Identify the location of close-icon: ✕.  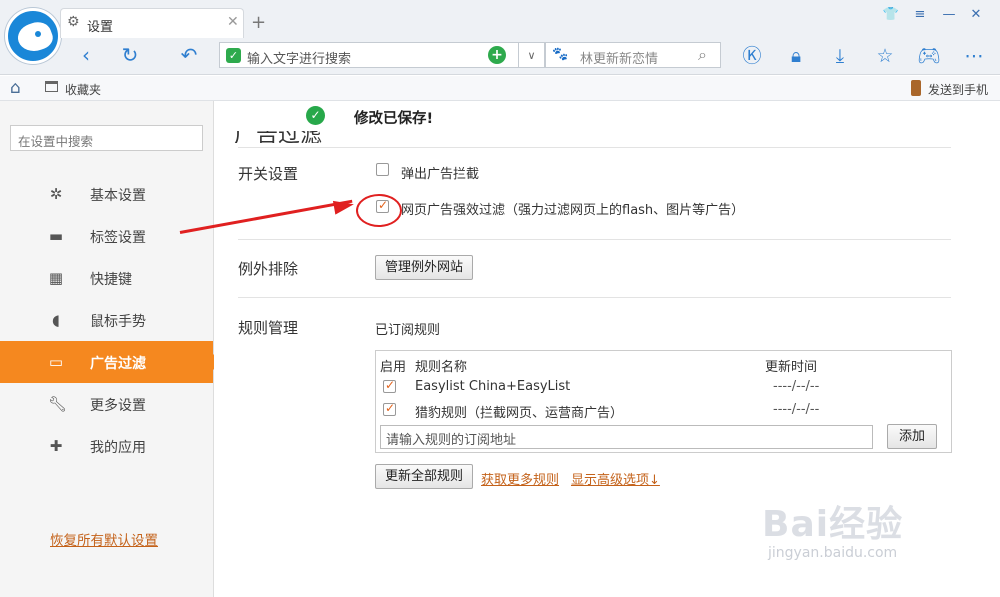
(233, 22).